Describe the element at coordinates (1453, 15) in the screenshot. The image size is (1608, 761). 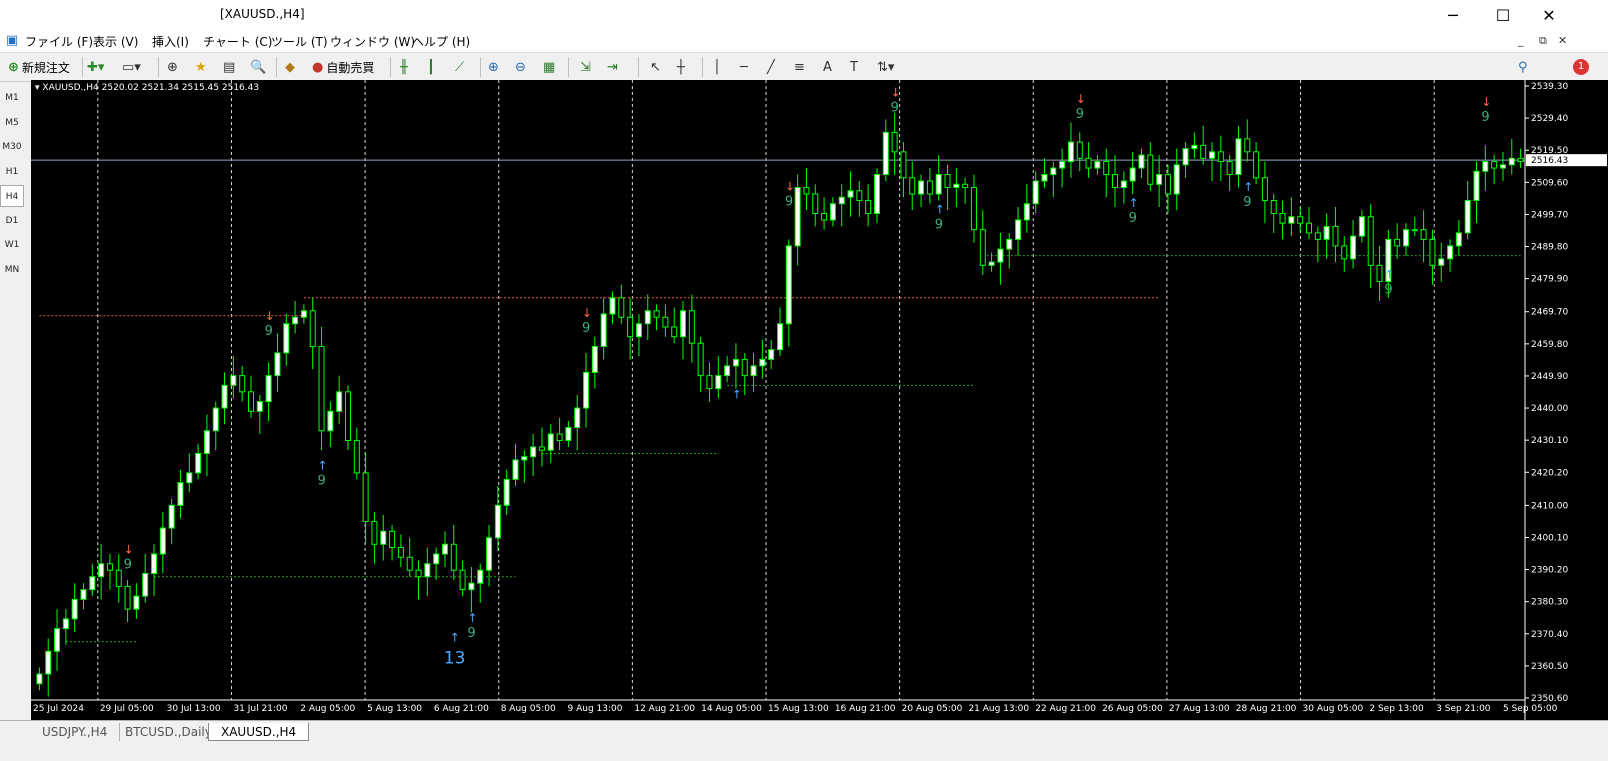
I see `minimize-button: ─` at that location.